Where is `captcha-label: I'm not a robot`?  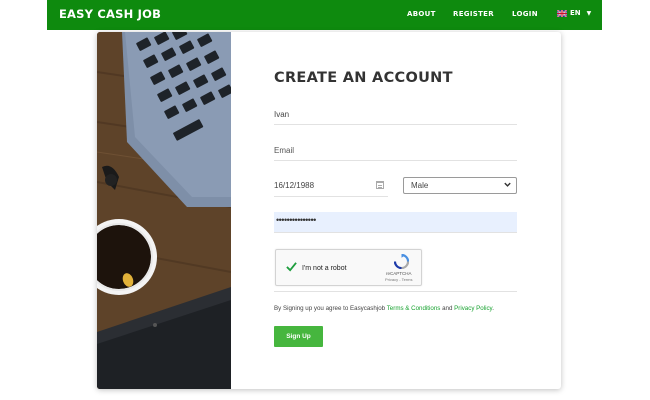 captcha-label: I'm not a robot is located at coordinates (324, 268).